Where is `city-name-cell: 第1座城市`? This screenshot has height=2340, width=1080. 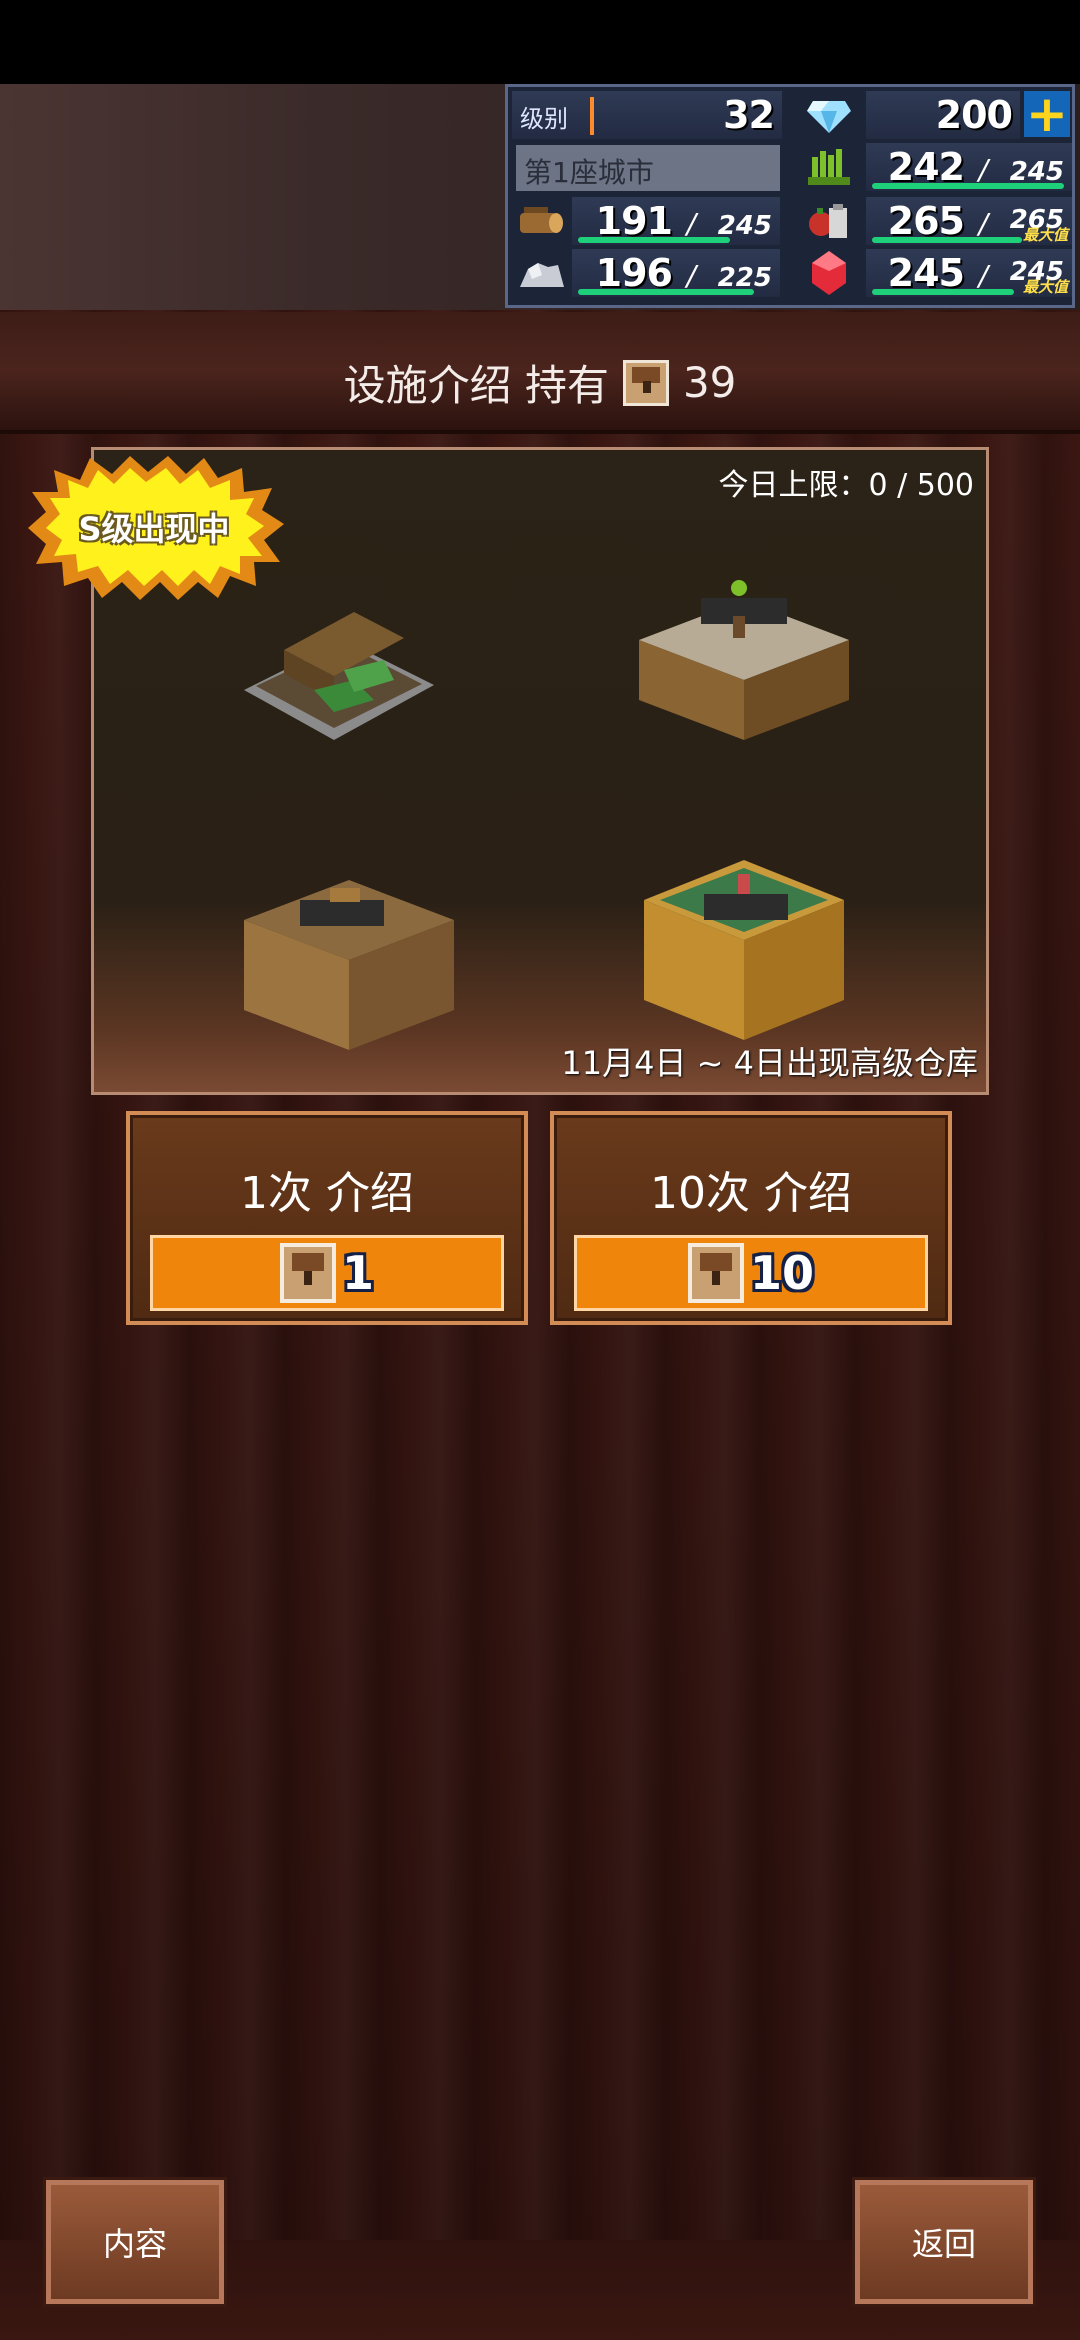 city-name-cell: 第1座城市 is located at coordinates (648, 168).